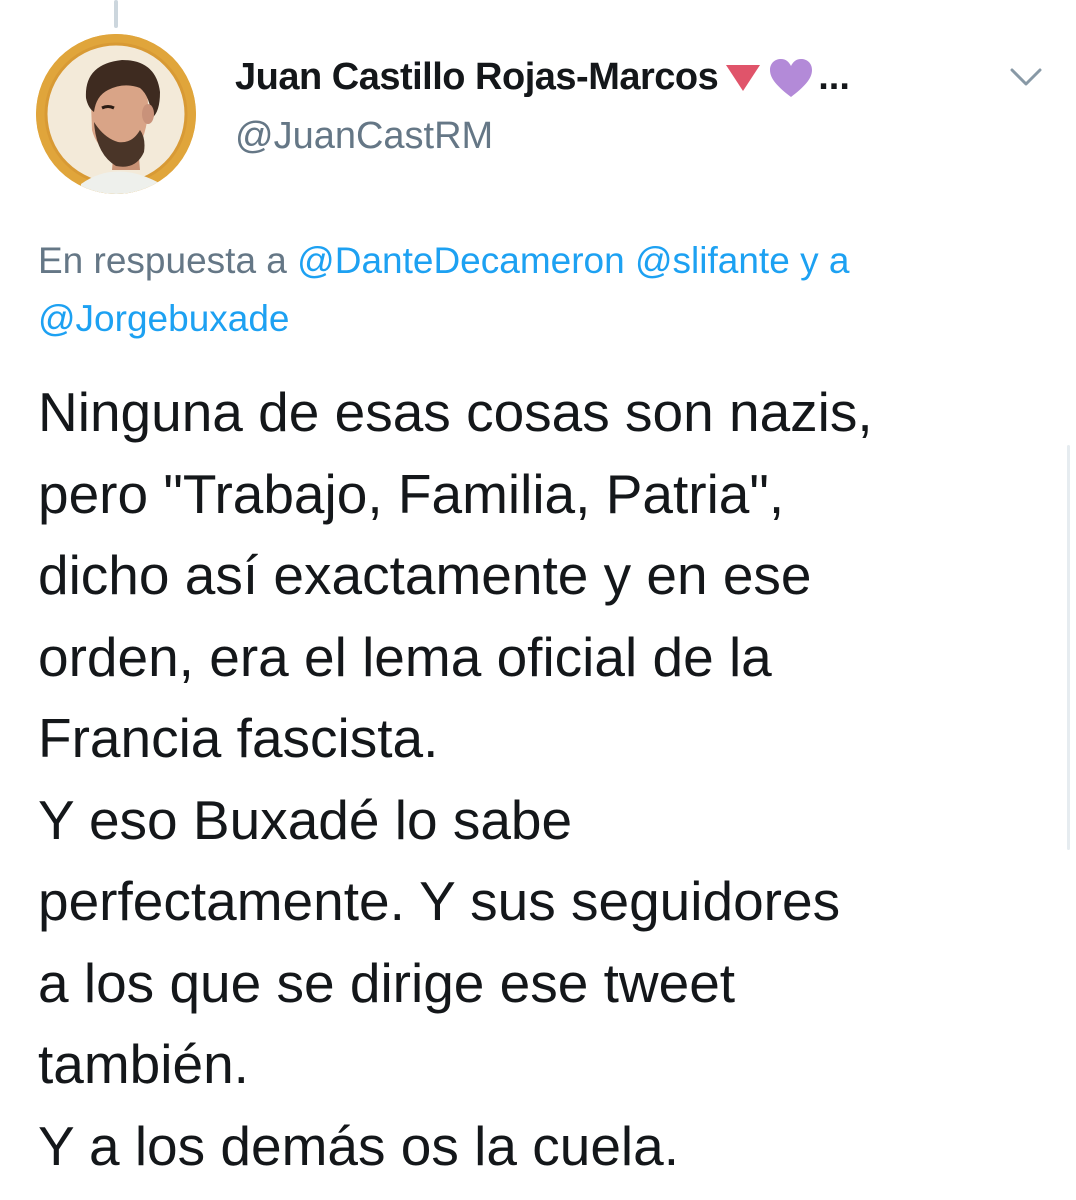  What do you see at coordinates (824, 260) in the screenshot?
I see `reply-connector: y a` at bounding box center [824, 260].